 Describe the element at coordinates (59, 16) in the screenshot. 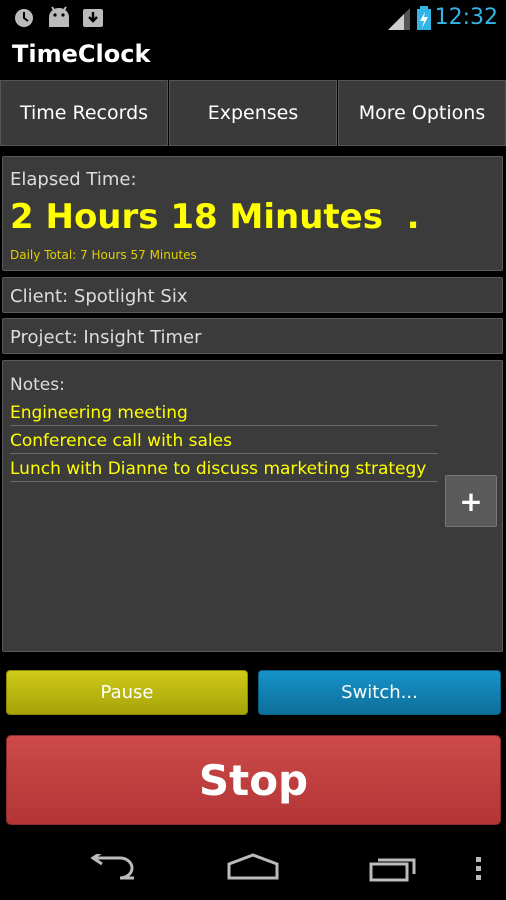

I see `android-icon` at that location.